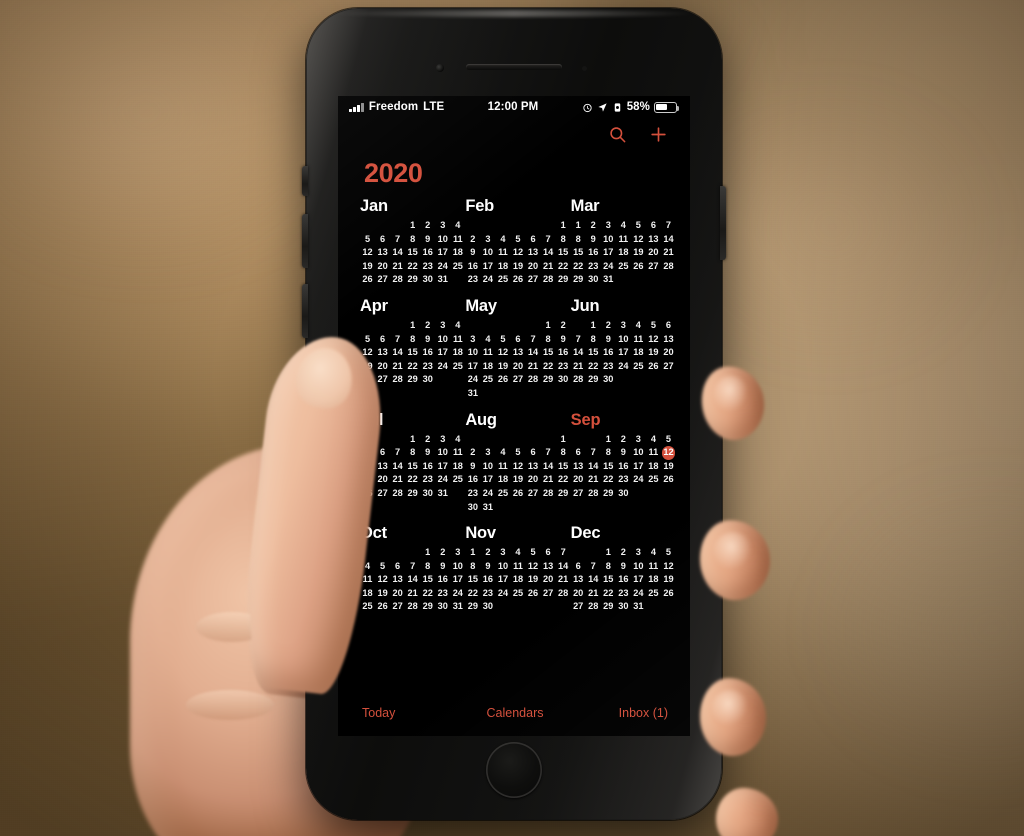 The image size is (1024, 836). What do you see at coordinates (514, 770) in the screenshot?
I see `home-button` at bounding box center [514, 770].